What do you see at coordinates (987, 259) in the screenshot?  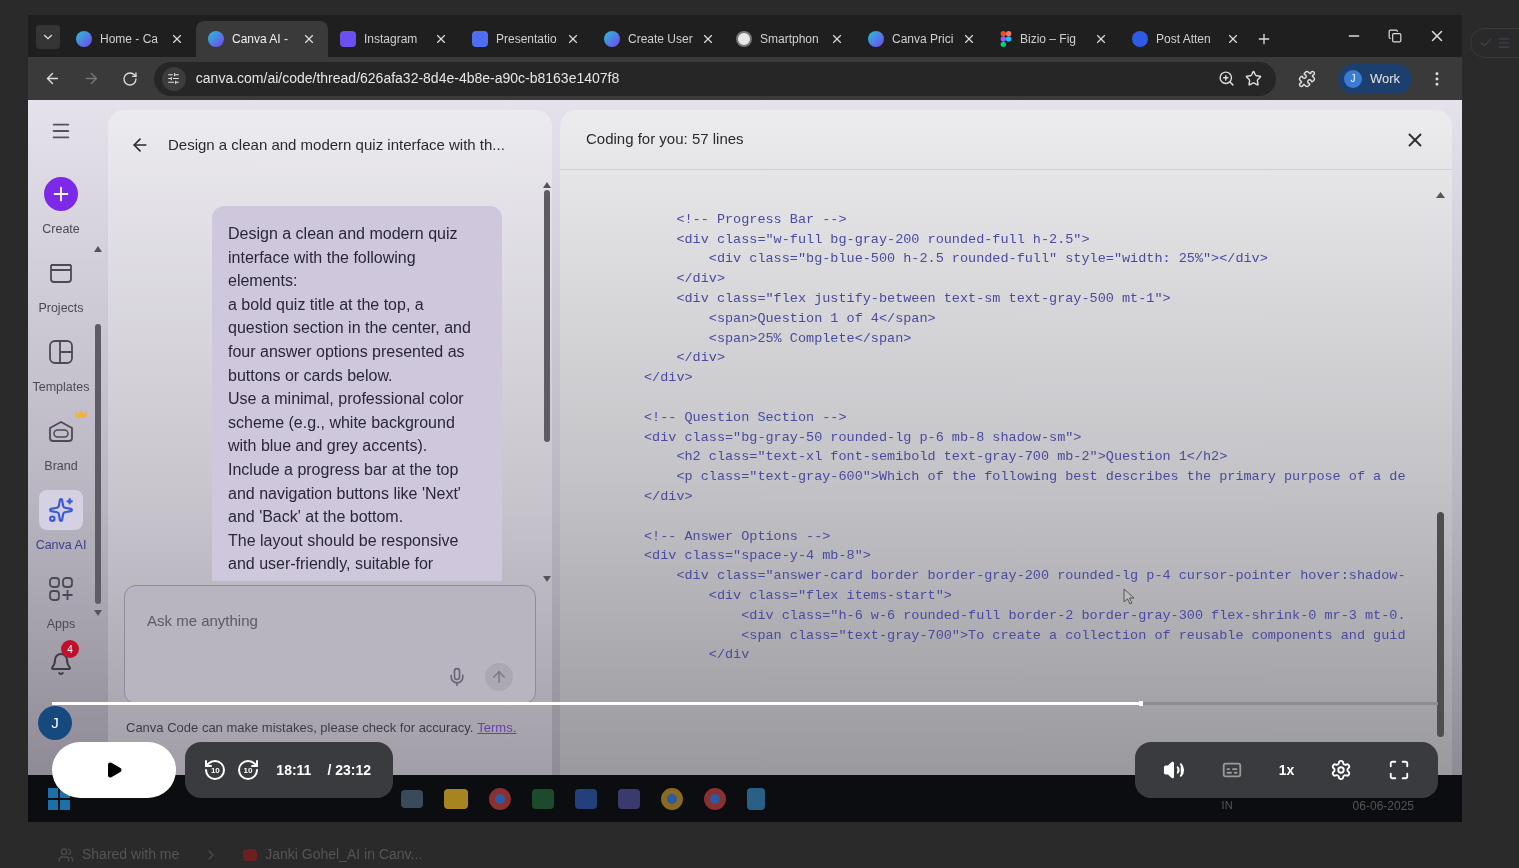 I see `code-line: <div class="bg-blue-500 h-2.5 rounded-full" style="width: 25%"></div>` at bounding box center [987, 259].